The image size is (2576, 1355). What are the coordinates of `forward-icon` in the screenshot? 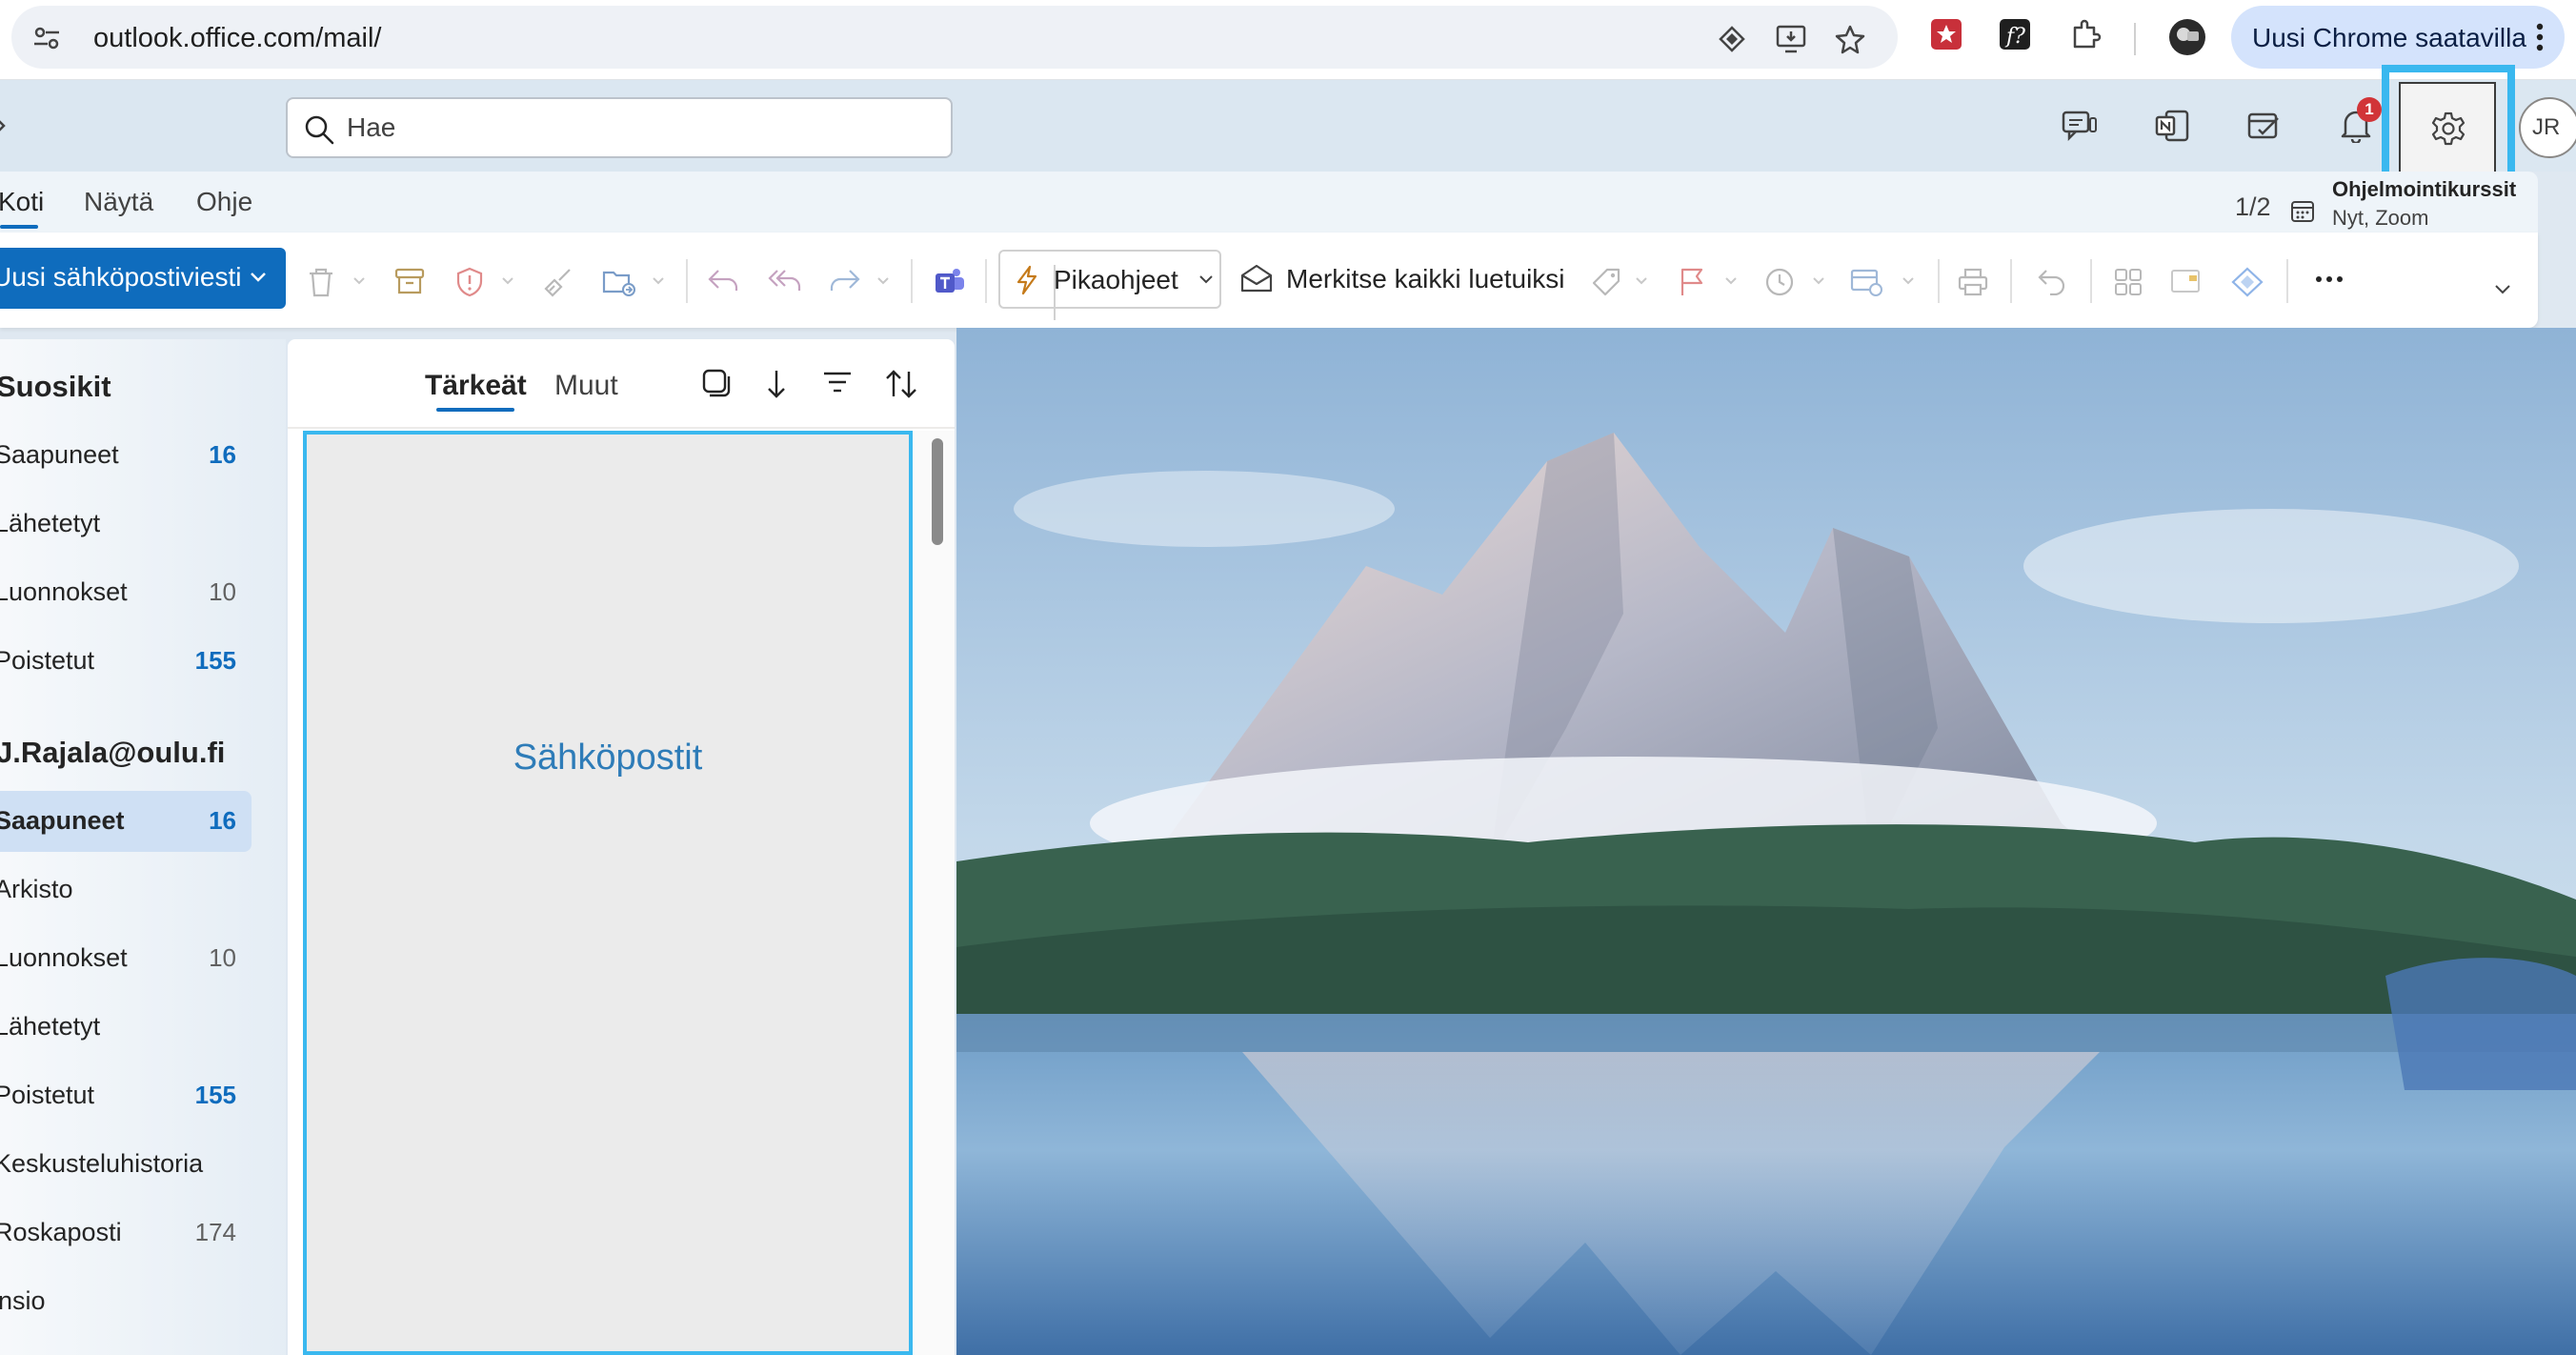 It's located at (845, 280).